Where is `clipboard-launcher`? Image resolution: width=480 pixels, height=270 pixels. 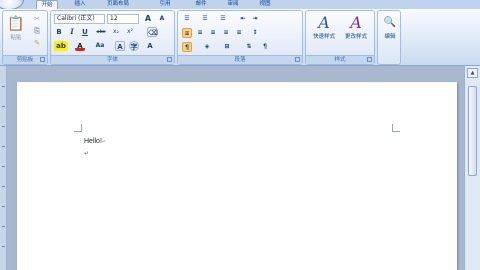
clipboard-launcher is located at coordinates (42, 59).